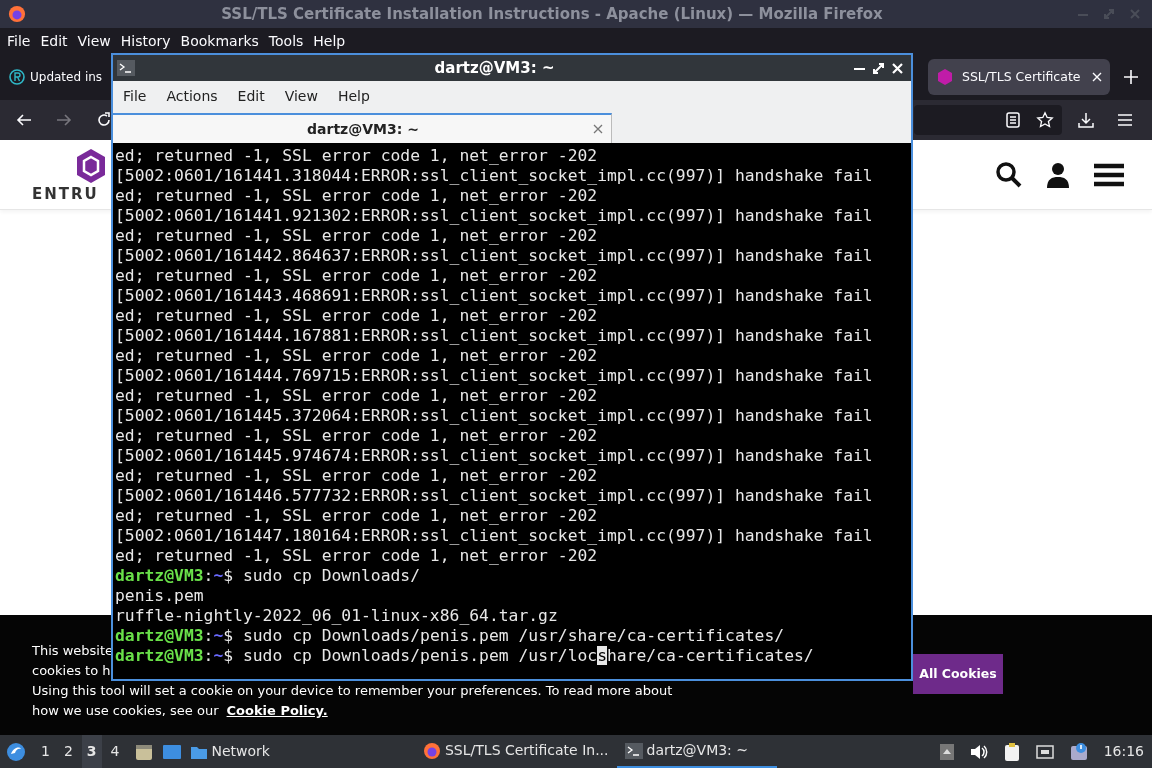  What do you see at coordinates (494, 336) in the screenshot?
I see `terminal-line: [5002:0601/161444.167881:ERROR:ssl_client_socket_impl.cc(997)] handshake fail` at bounding box center [494, 336].